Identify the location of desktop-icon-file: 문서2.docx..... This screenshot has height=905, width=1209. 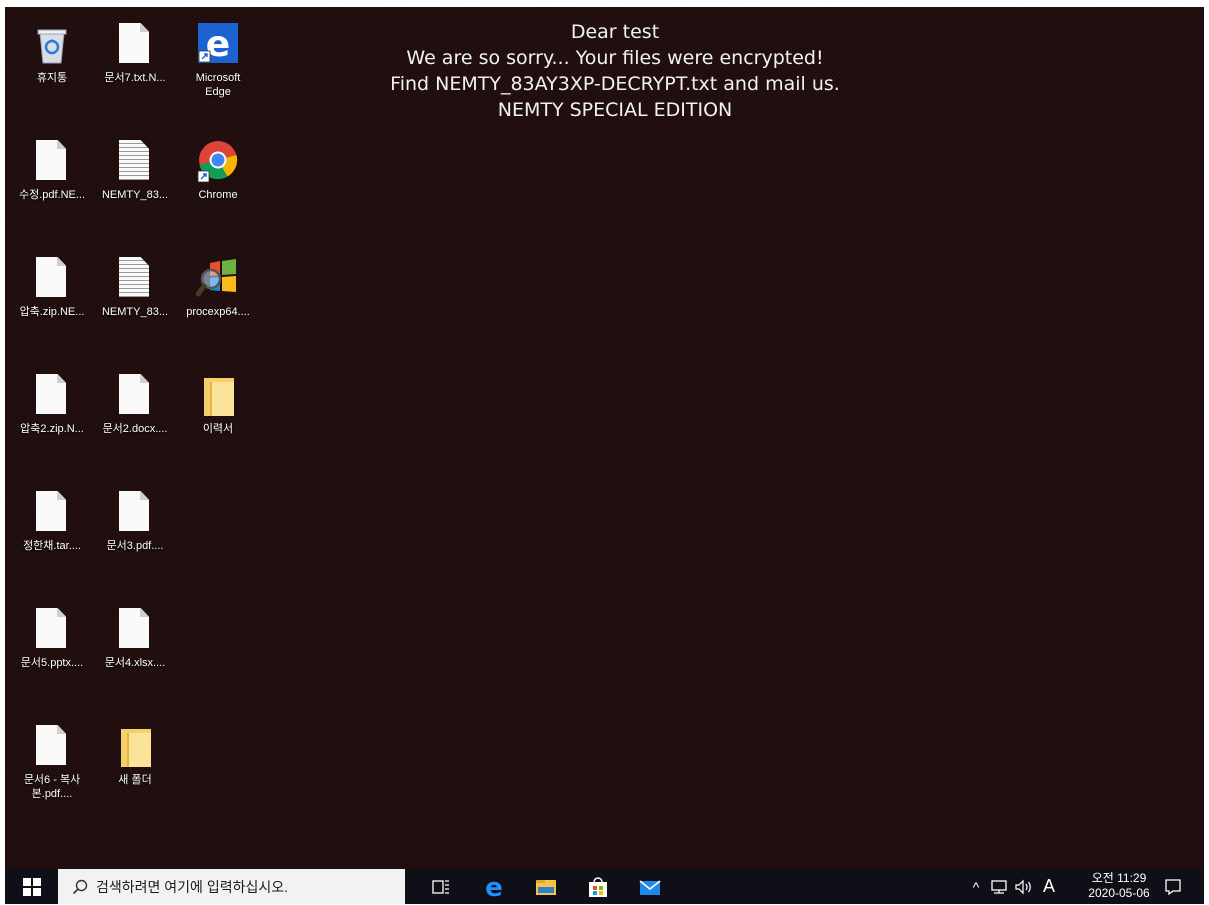
(135, 411).